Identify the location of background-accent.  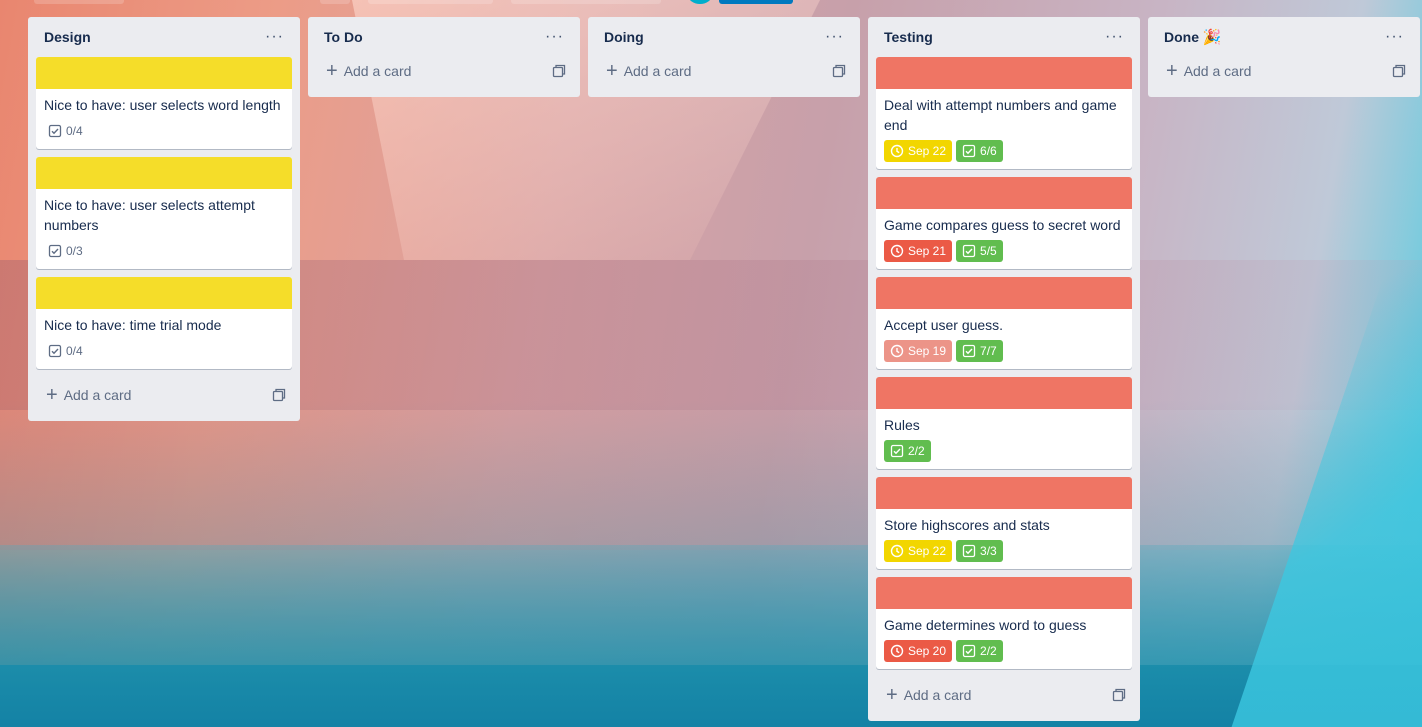
(1326, 413).